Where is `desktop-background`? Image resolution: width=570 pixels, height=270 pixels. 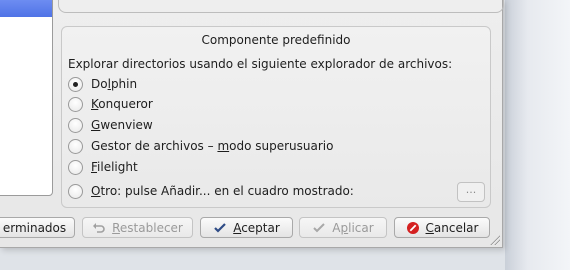
desktop-background is located at coordinates (537, 135).